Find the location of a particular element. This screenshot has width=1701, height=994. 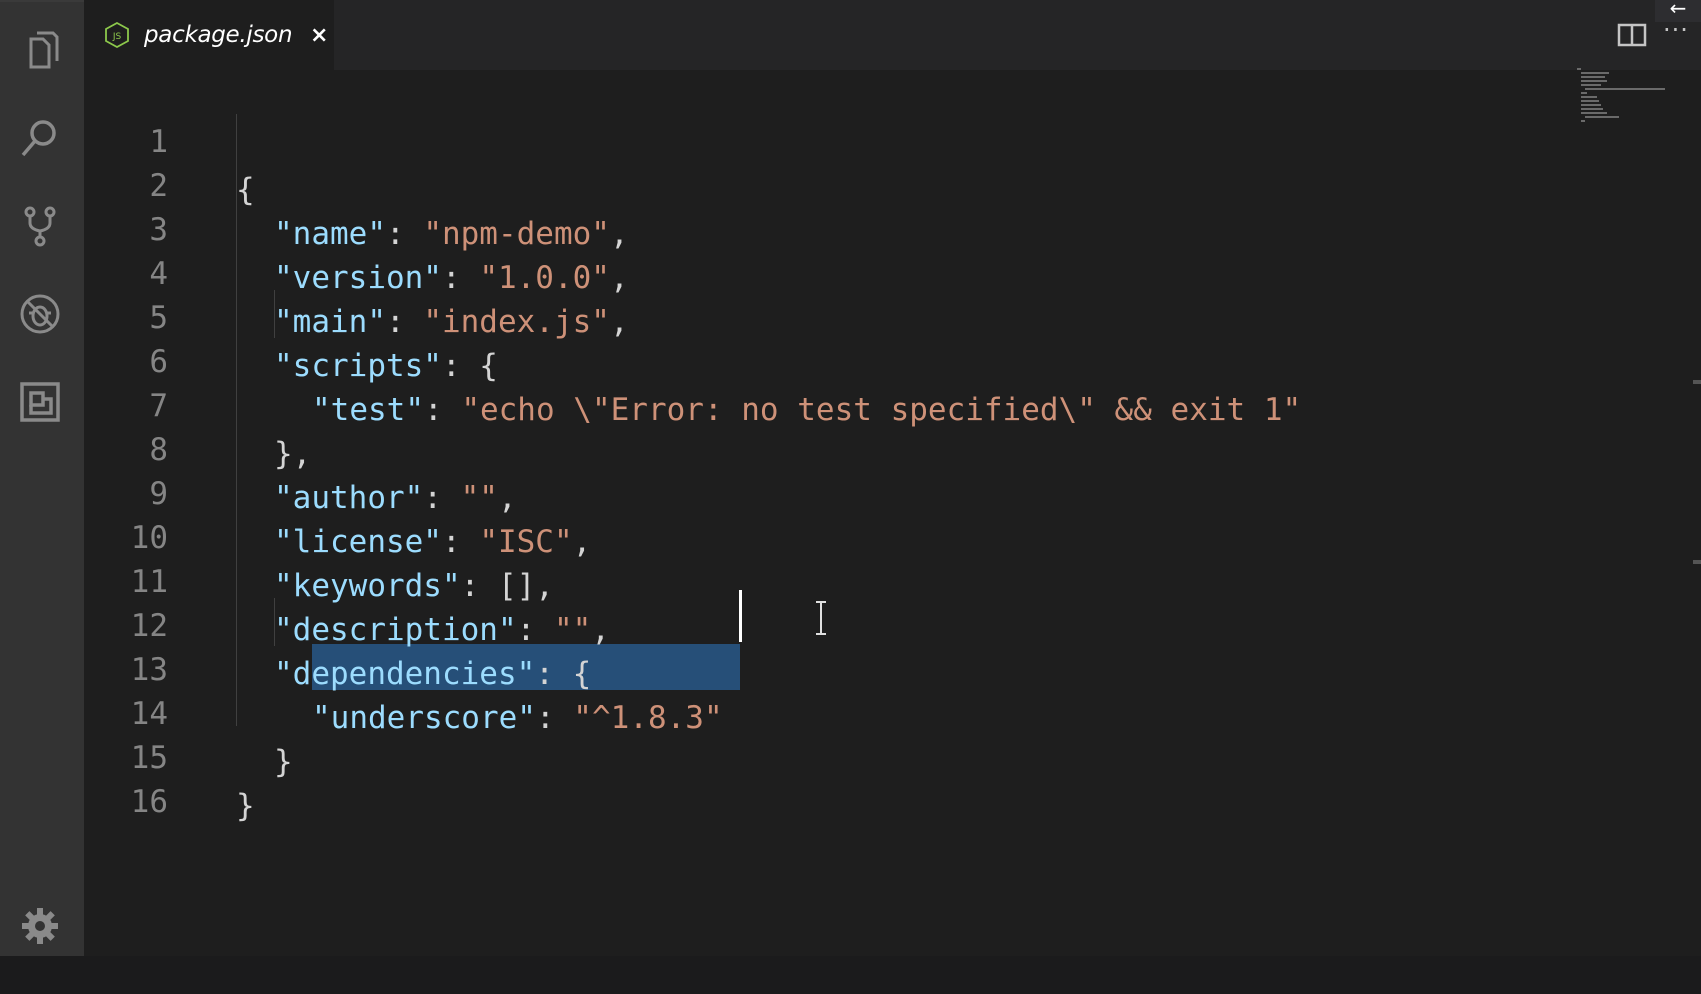

tab-package-json: JS package.json × is located at coordinates (209, 35).